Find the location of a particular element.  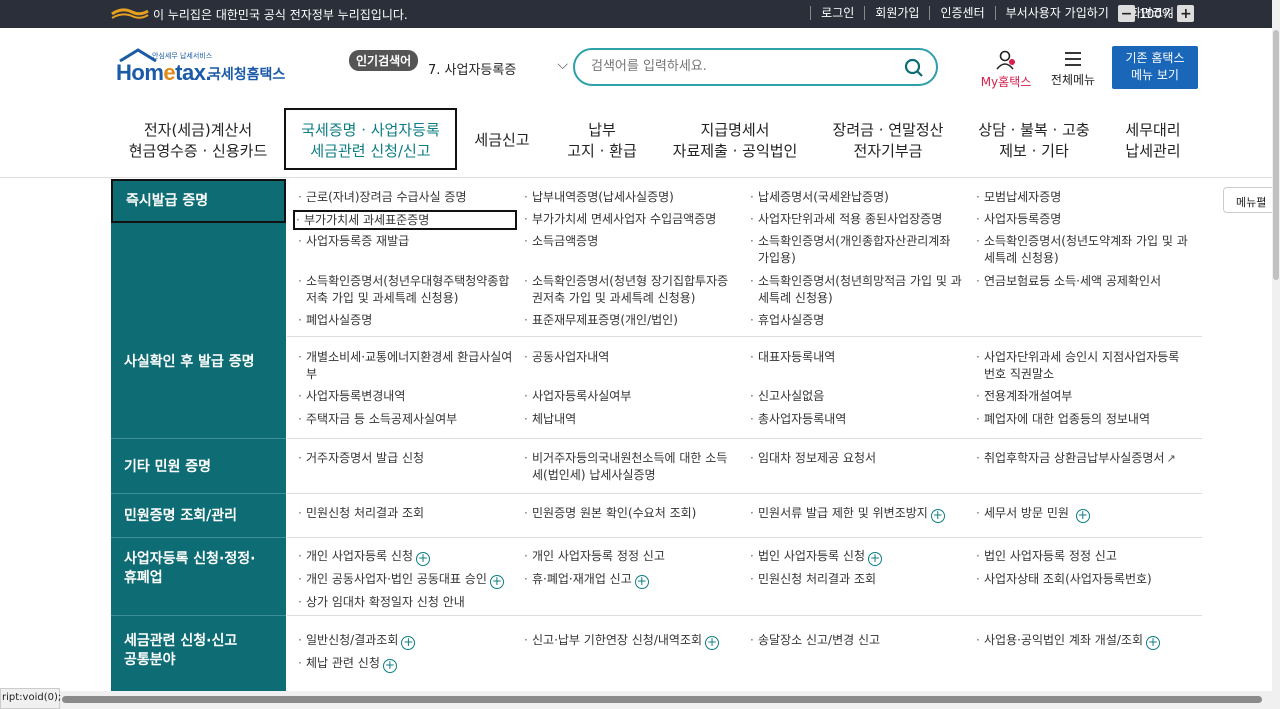

menu-link: 거주자증명서 발급 신청 is located at coordinates (360, 458).